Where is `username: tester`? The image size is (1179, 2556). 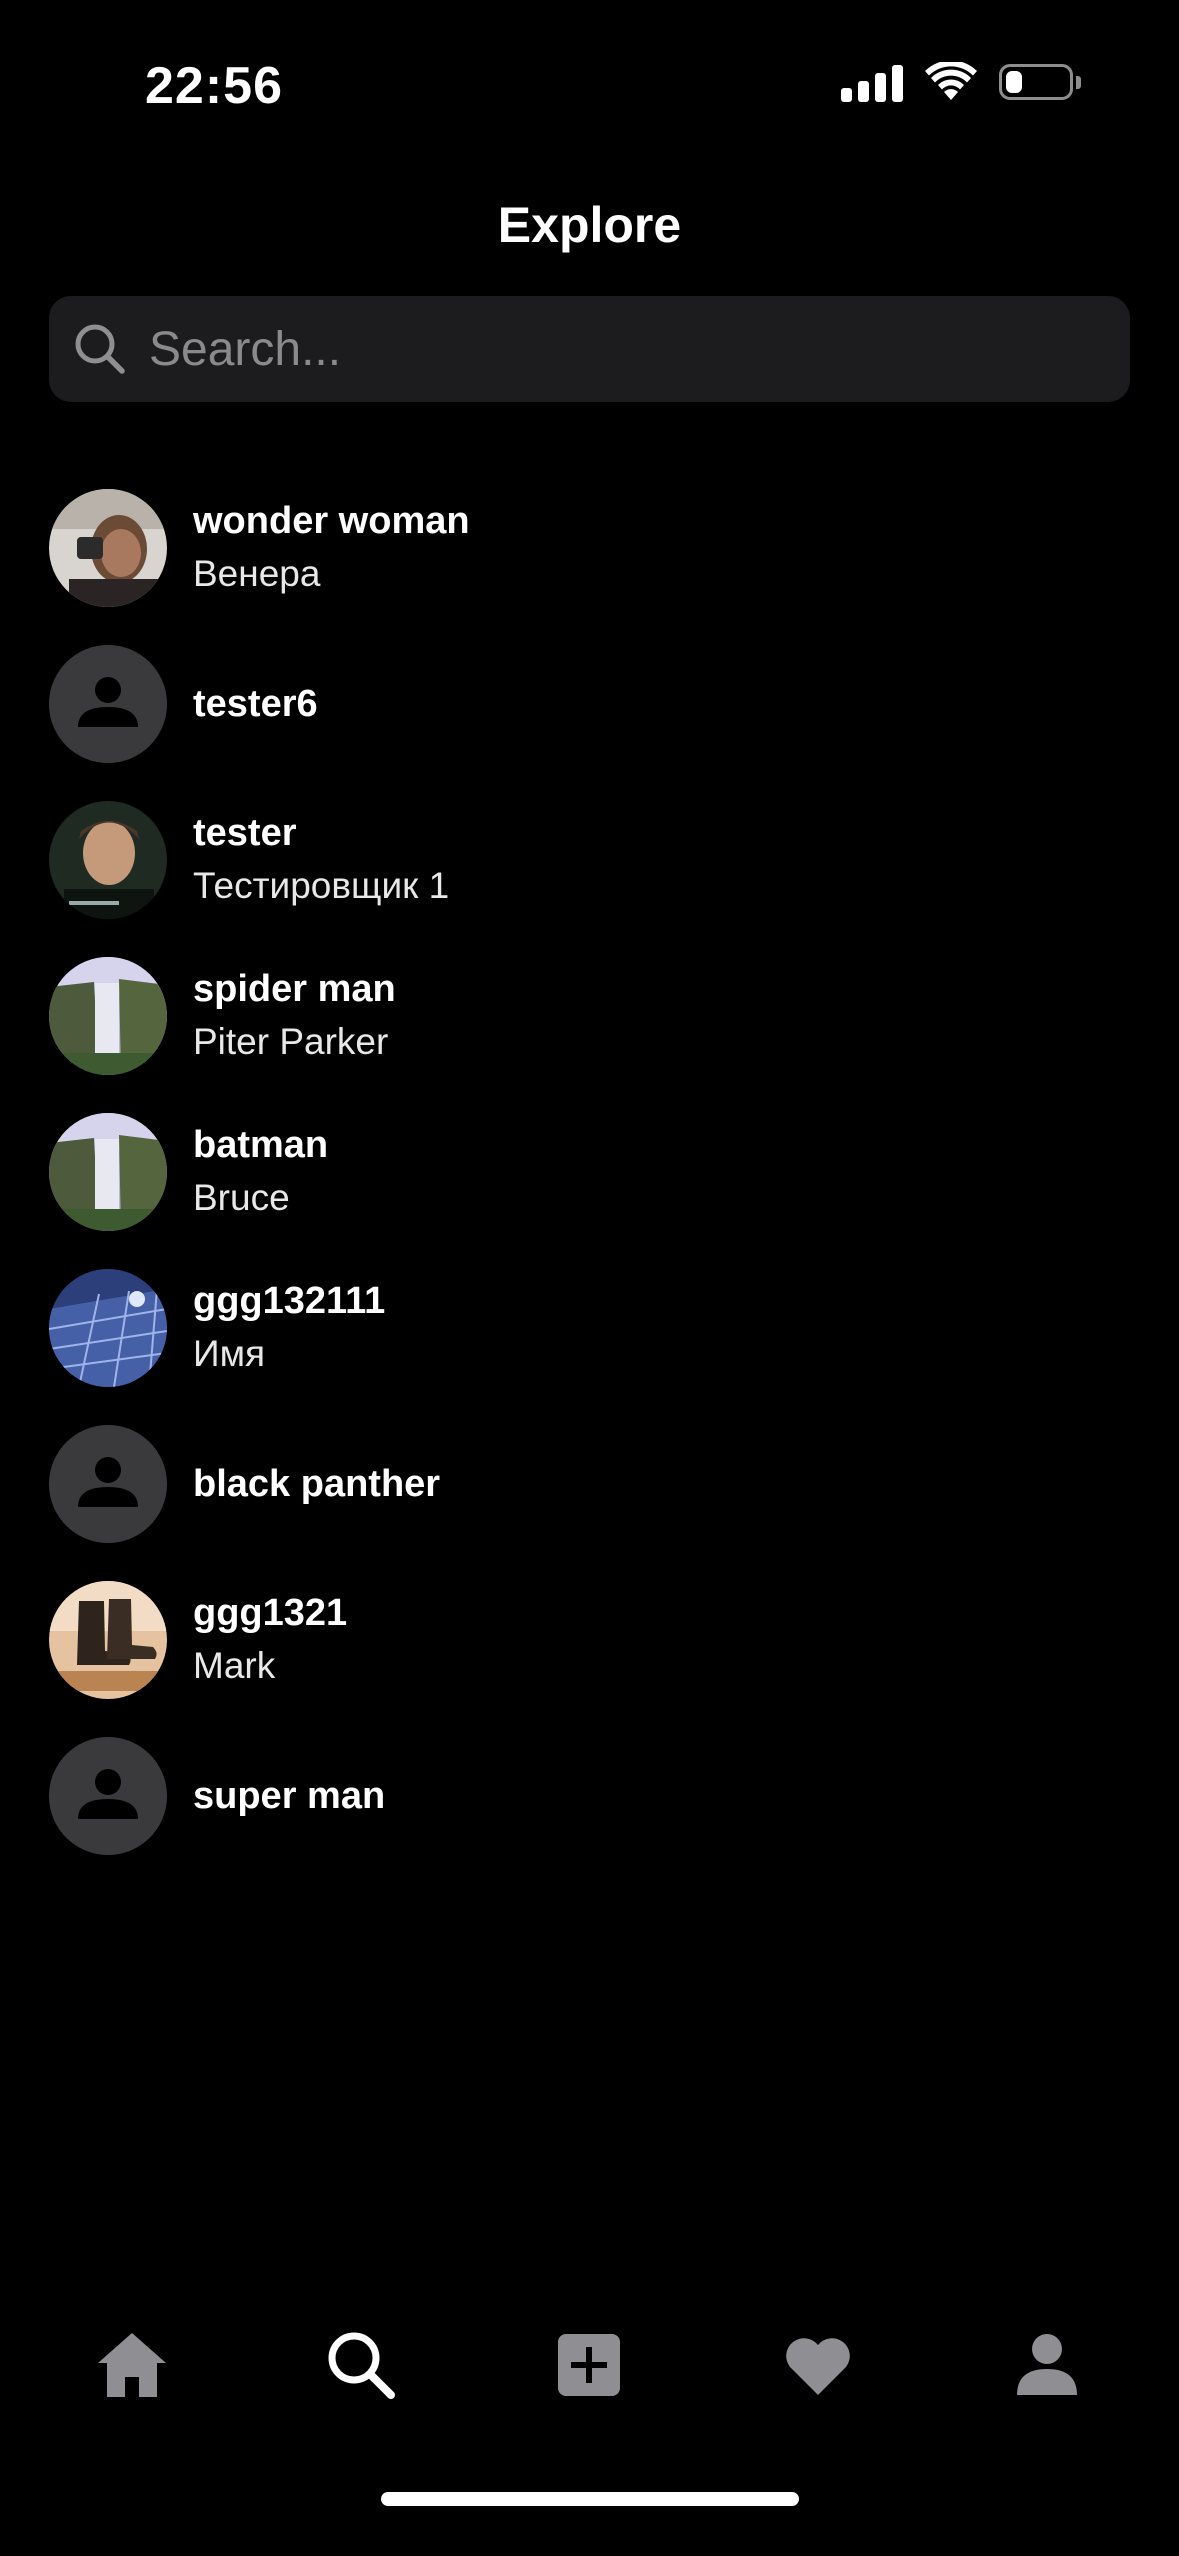 username: tester is located at coordinates (245, 833).